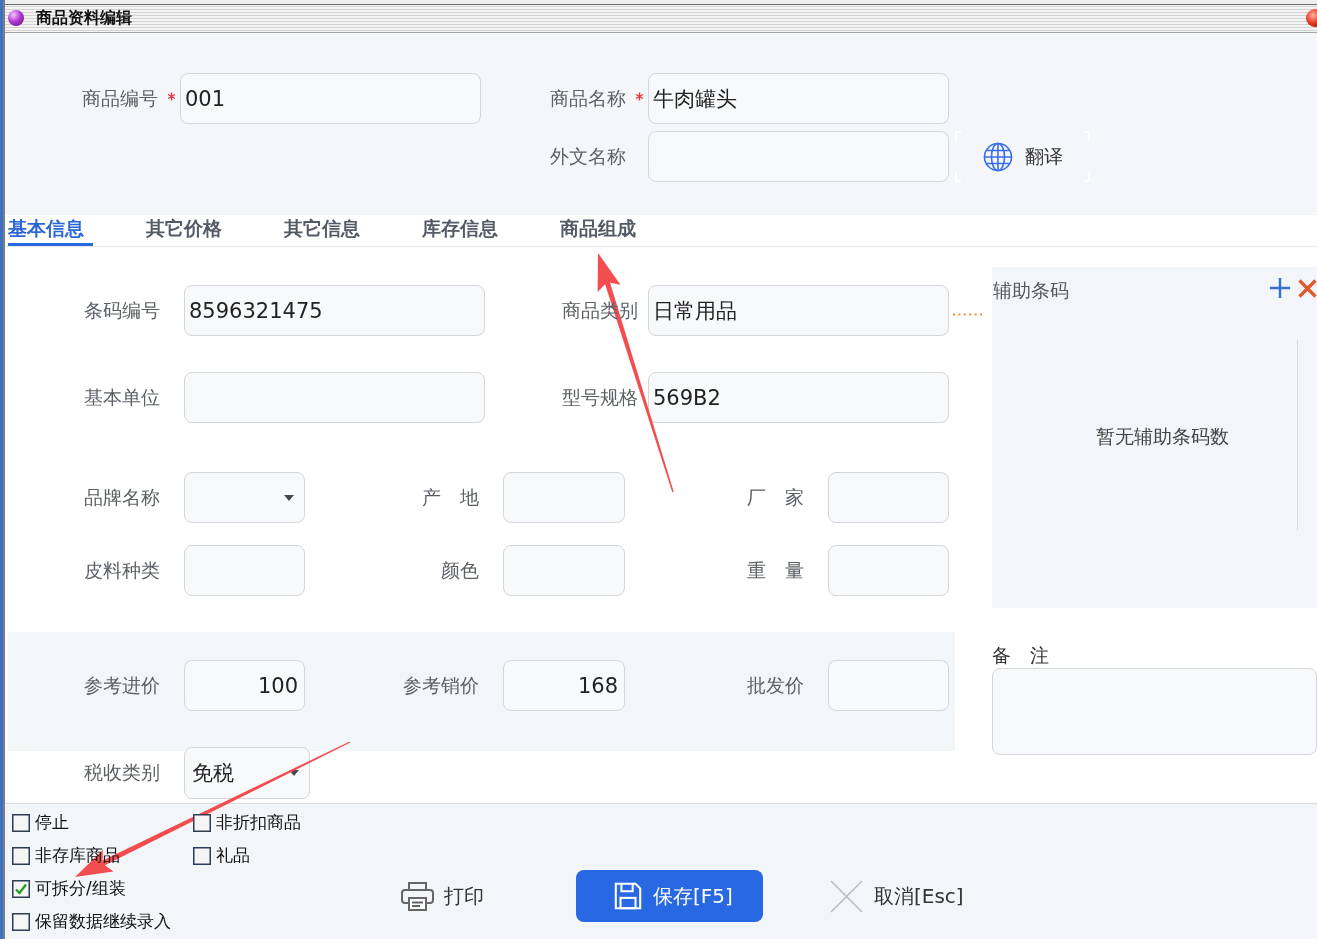  Describe the element at coordinates (798, 397) in the screenshot. I see `input-field: 569B2` at that location.